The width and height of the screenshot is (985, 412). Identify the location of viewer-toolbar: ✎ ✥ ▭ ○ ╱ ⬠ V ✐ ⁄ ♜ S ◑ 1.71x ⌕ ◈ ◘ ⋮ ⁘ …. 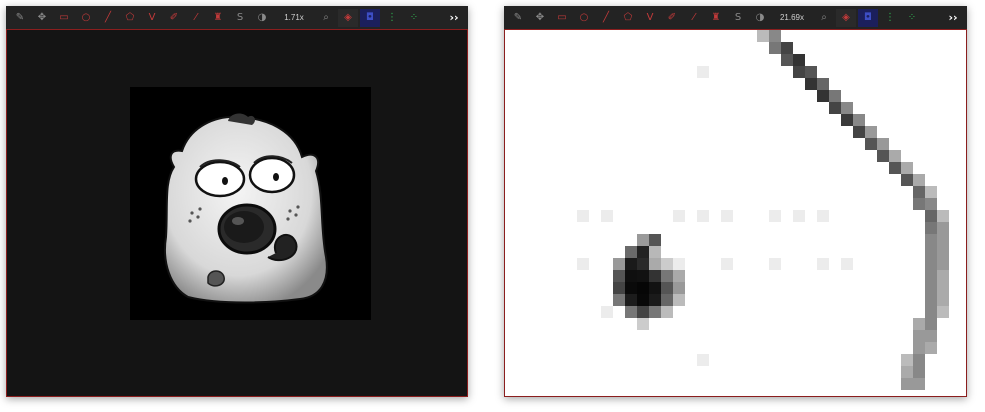
(237, 17).